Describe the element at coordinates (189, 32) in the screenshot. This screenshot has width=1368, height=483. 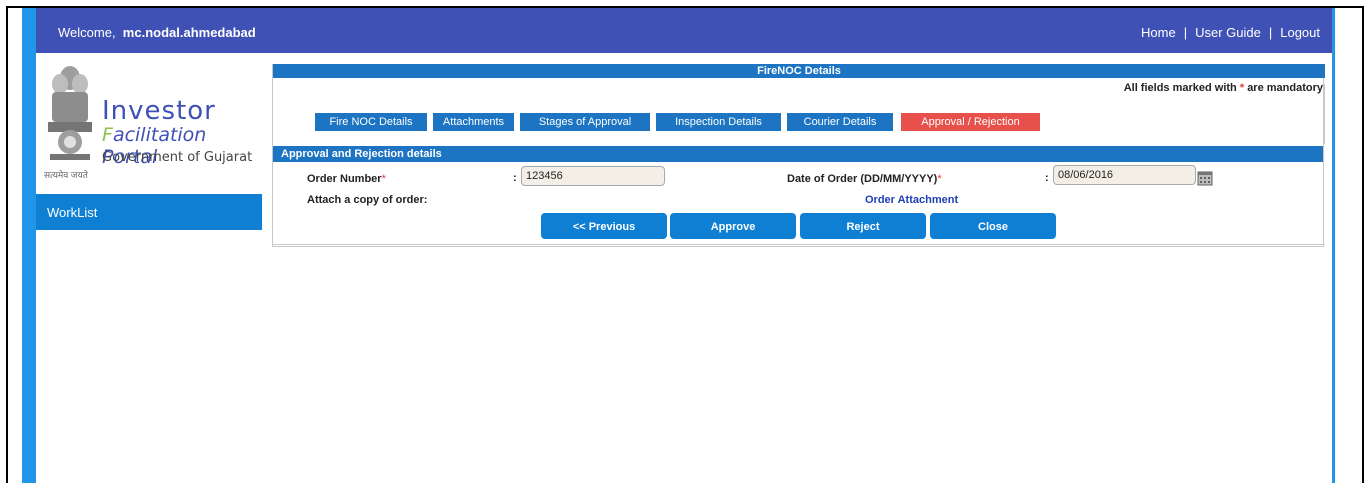
I see `username: mc.nodal.ahmedabad` at that location.